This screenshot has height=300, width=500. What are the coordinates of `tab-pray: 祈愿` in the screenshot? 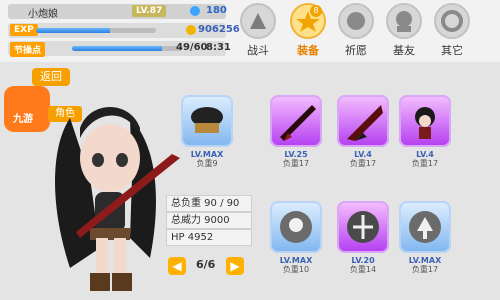 It's located at (356, 31).